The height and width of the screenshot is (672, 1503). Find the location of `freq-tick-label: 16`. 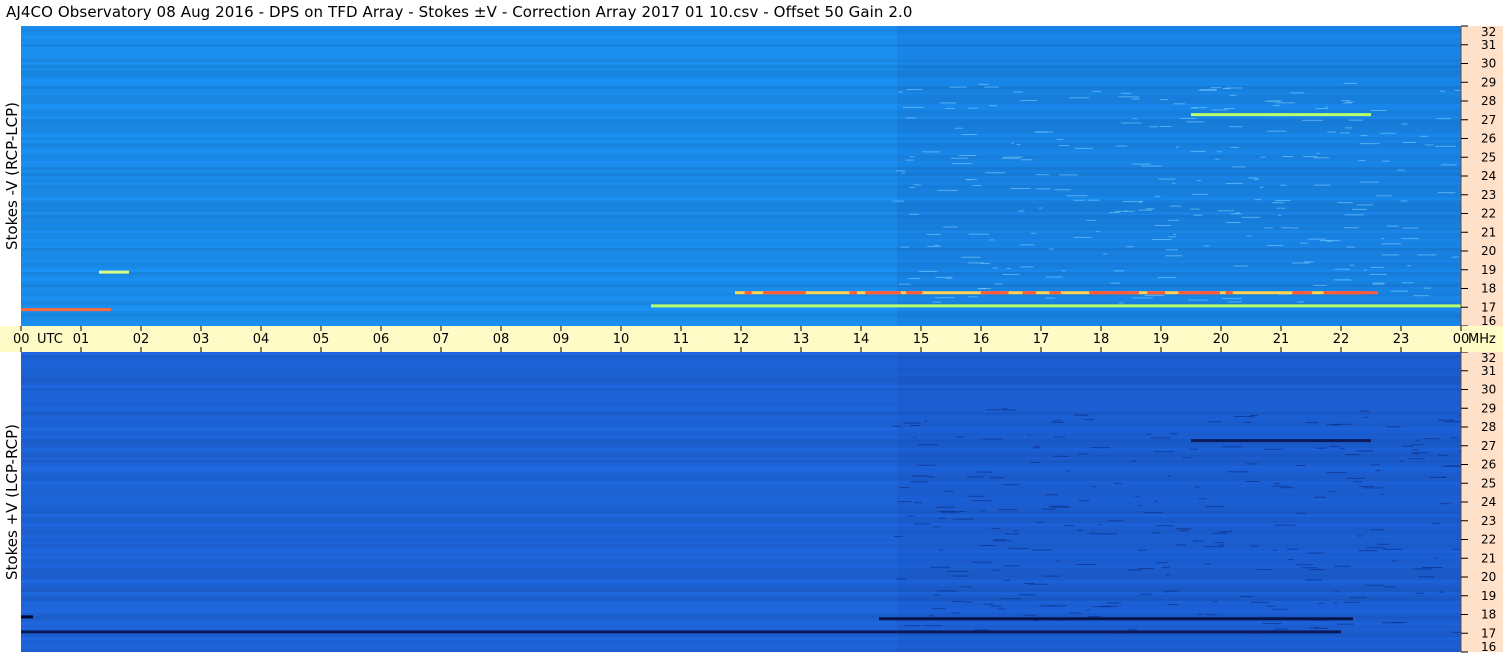

freq-tick-label: 16 is located at coordinates (1488, 321).